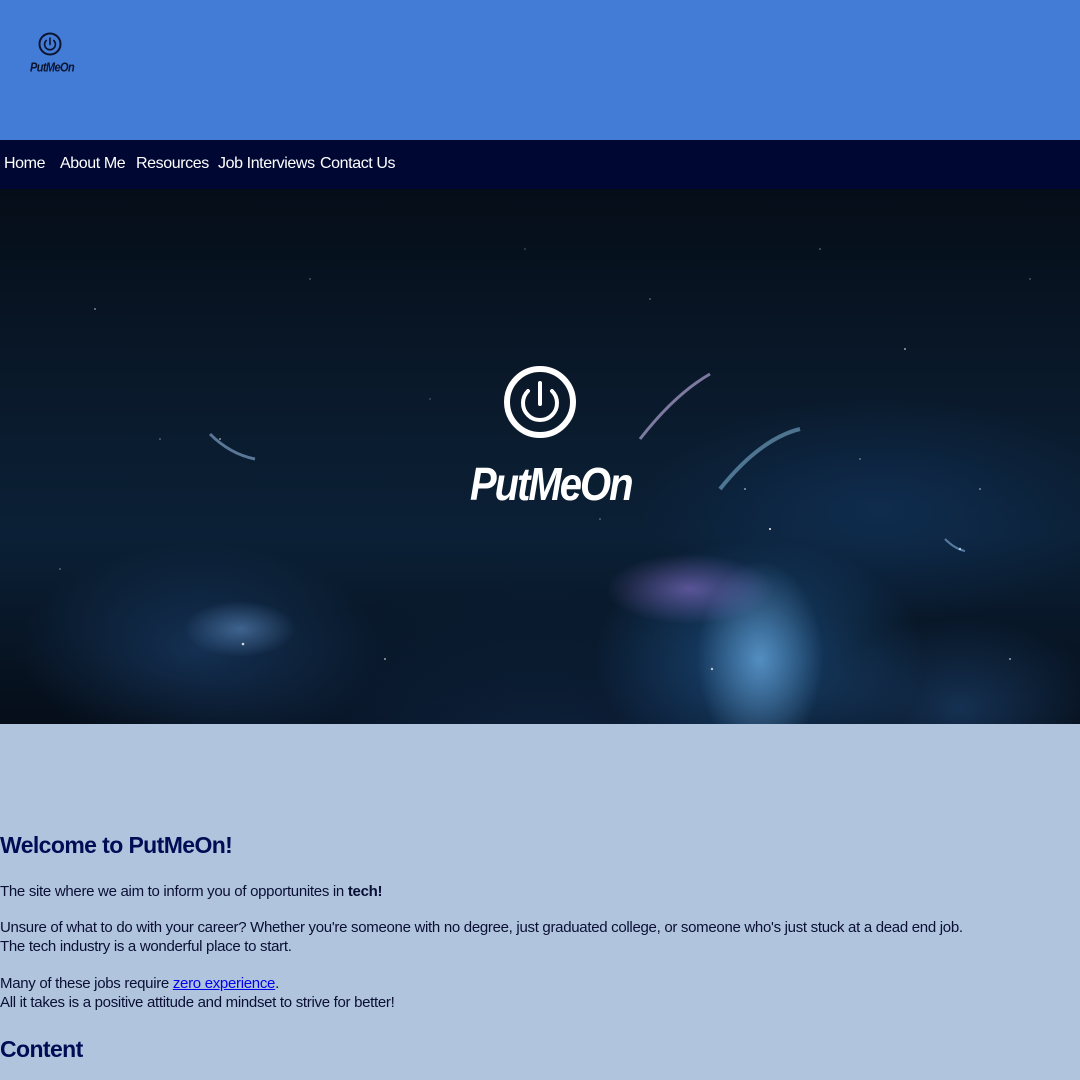 The height and width of the screenshot is (1080, 1080). Describe the element at coordinates (41, 1049) in the screenshot. I see `content-heading: Content` at that location.